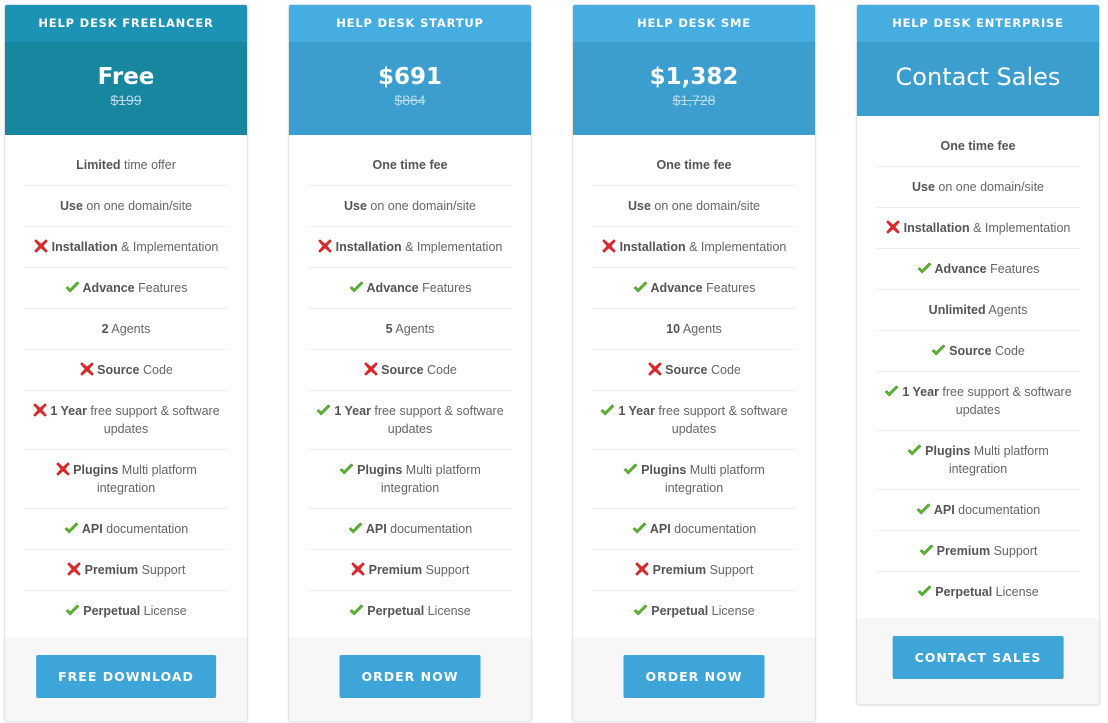  I want to click on feature-item: Limited time offer, so click(126, 165).